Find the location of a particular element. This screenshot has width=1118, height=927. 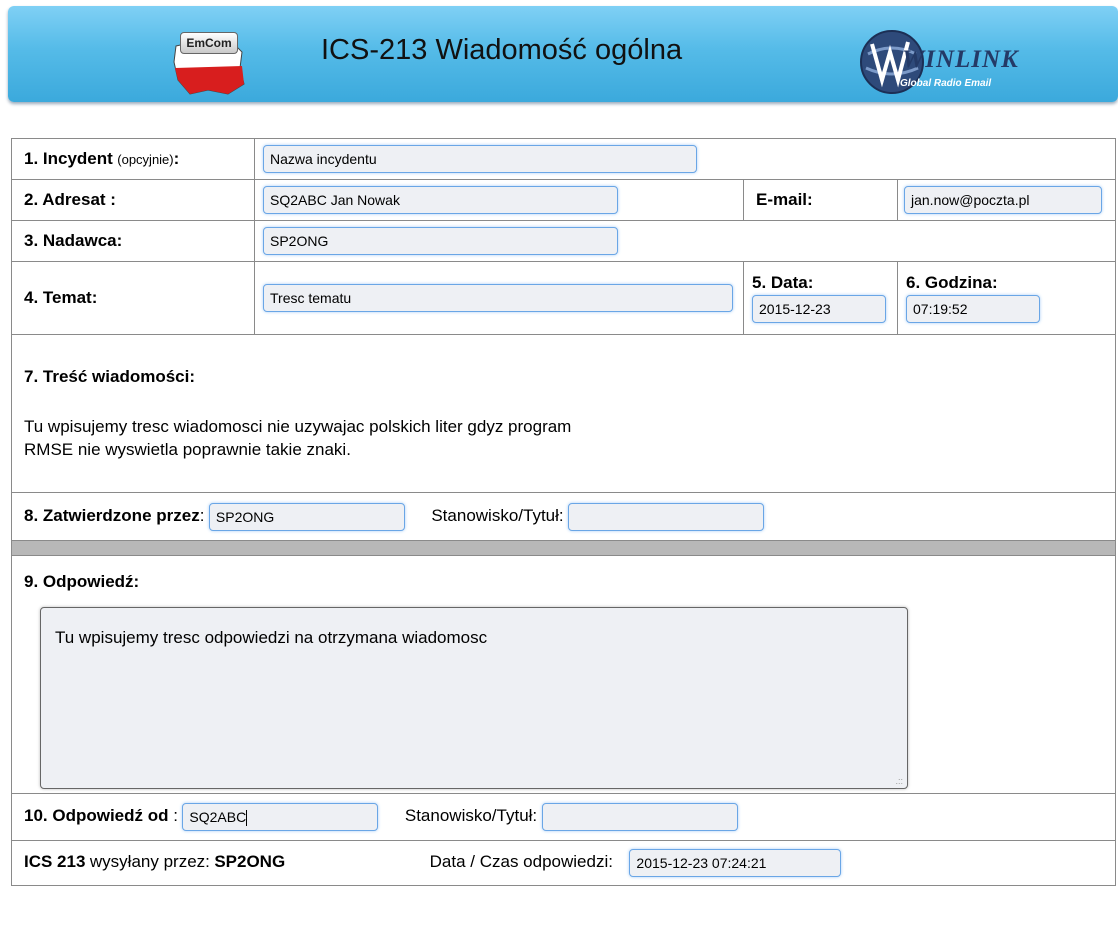

incident-label: 1. Incydent is located at coordinates (68, 158).